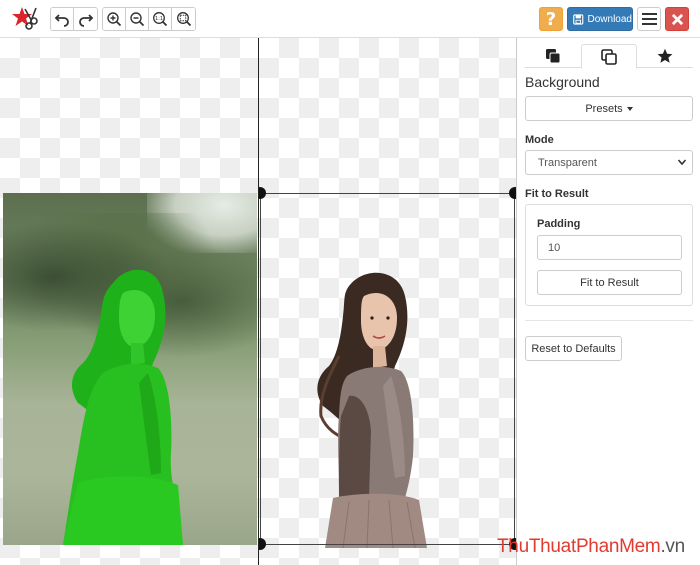 The height and width of the screenshot is (565, 700). I want to click on mode-label: Mode, so click(539, 140).